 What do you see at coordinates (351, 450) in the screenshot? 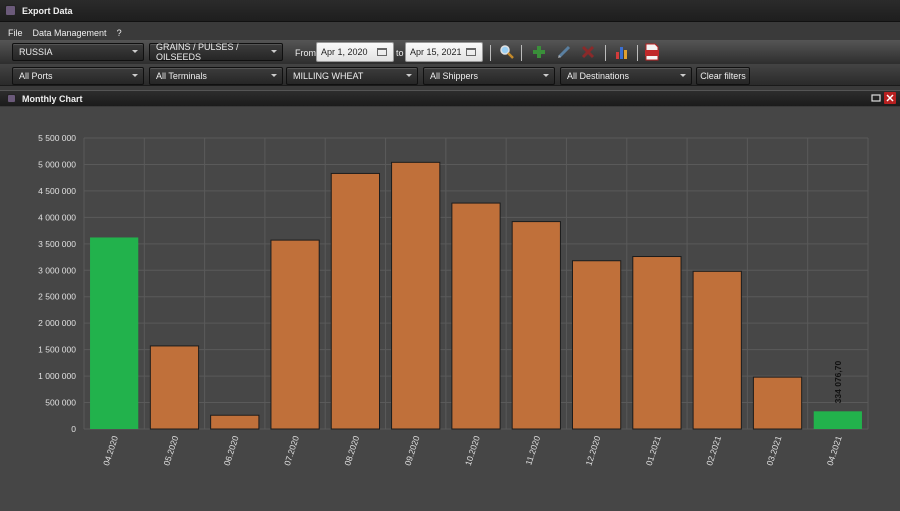
I see `x-tick-label: 08.2020` at bounding box center [351, 450].